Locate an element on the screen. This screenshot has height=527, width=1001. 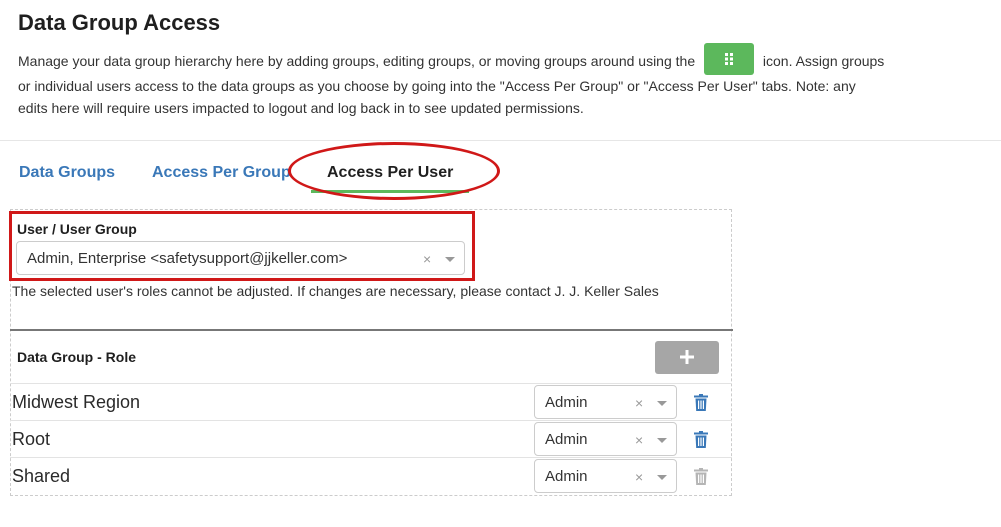
table-header-label: Data Group - Role is located at coordinates (77, 357).